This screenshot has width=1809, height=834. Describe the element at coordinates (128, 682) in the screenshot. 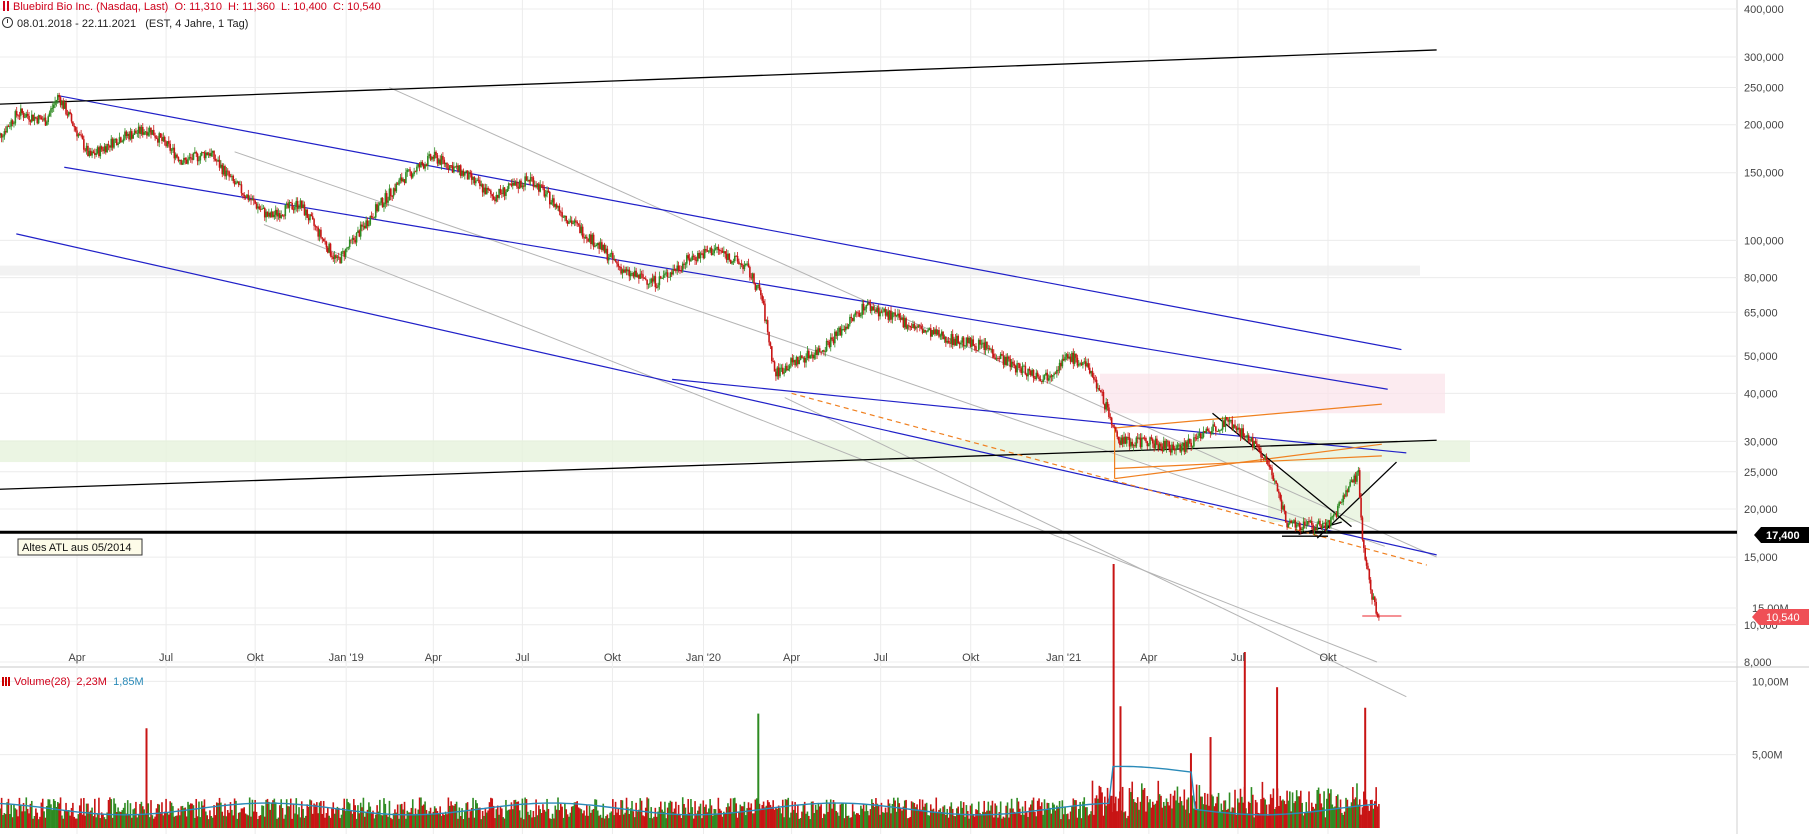

I see `volume-sma-value: 1,85M` at that location.